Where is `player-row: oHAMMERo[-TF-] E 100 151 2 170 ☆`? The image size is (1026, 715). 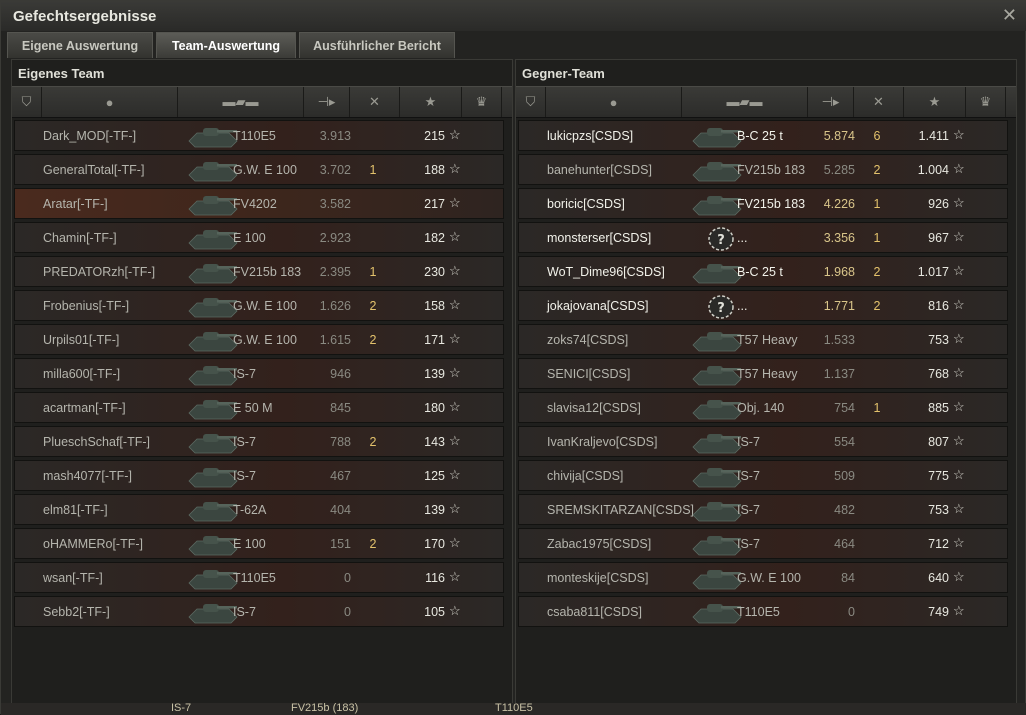
player-row: oHAMMERo[-TF-] E 100 151 2 170 ☆ is located at coordinates (259, 543).